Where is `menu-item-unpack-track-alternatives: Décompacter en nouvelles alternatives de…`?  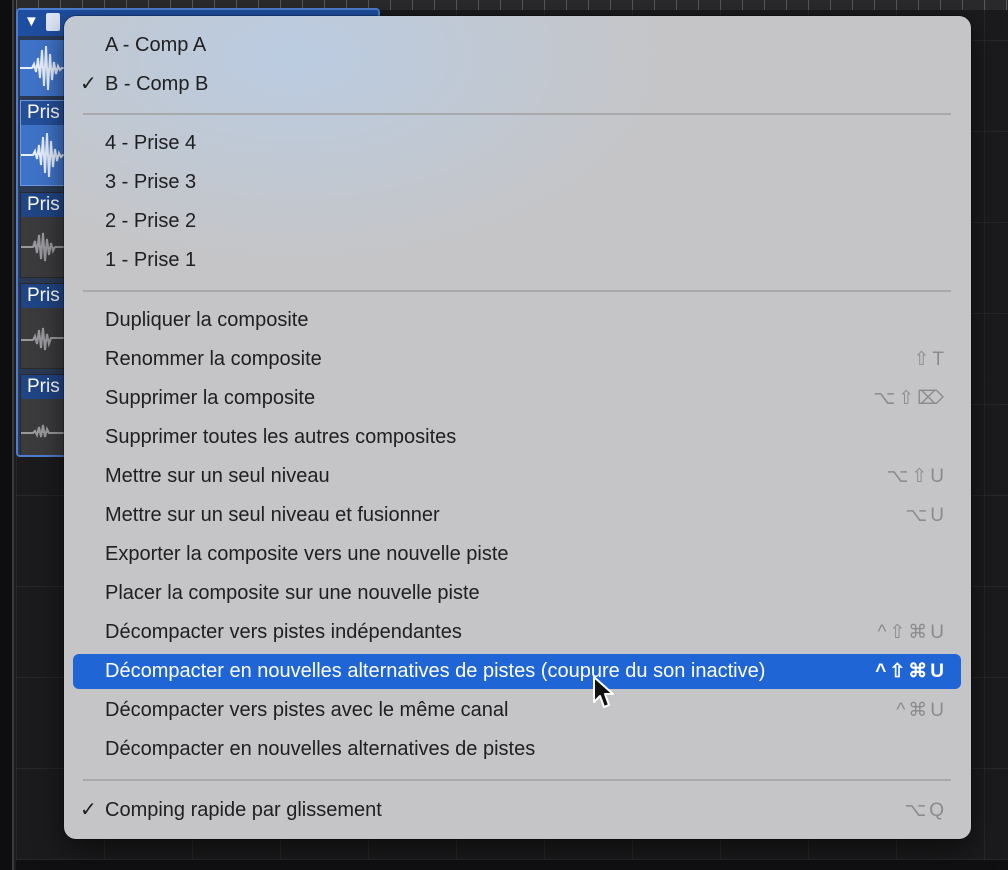
menu-item-unpack-track-alternatives: Décompacter en nouvelles alternatives de… is located at coordinates (517, 749).